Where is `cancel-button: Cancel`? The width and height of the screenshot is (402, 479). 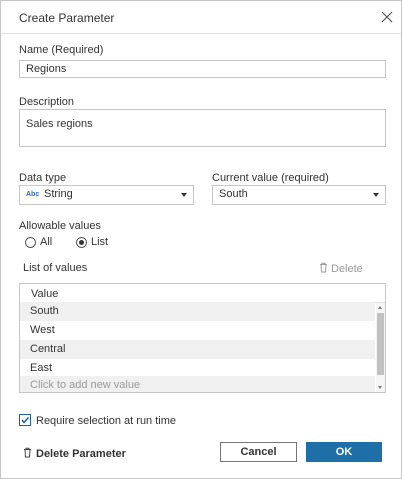
cancel-button: Cancel is located at coordinates (258, 452).